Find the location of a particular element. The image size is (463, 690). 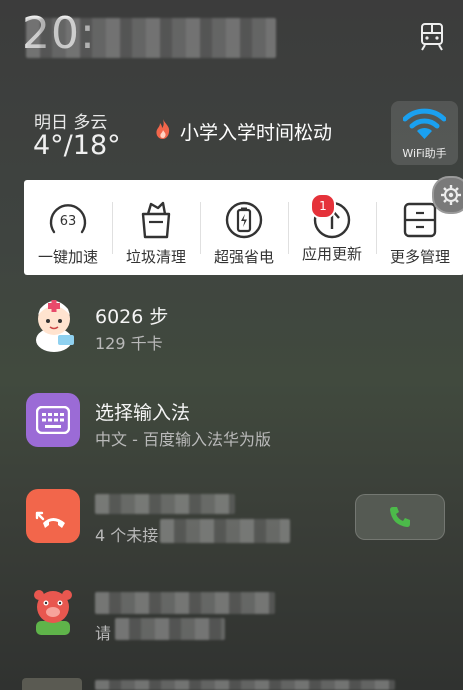

missed-call-icon is located at coordinates (53, 518).